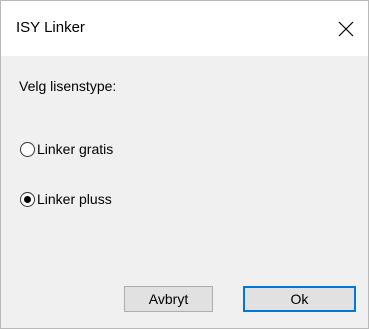  What do you see at coordinates (75, 149) in the screenshot?
I see `radio-label-linker-gratis: Linker gratis` at bounding box center [75, 149].